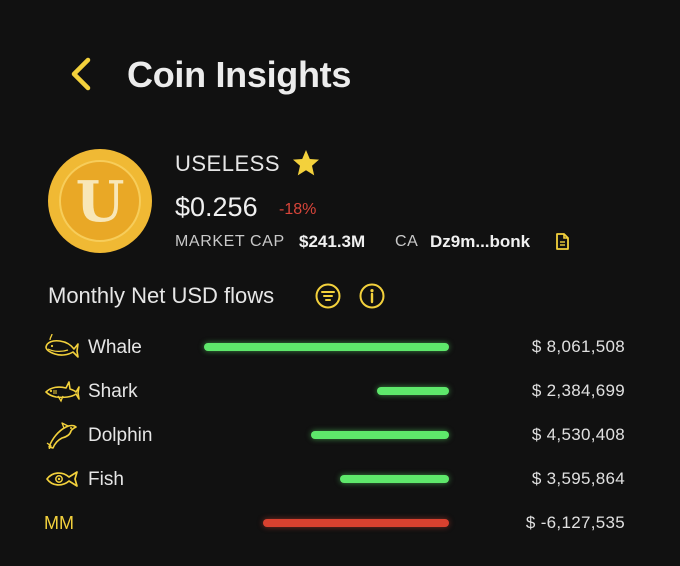 The height and width of the screenshot is (566, 680). I want to click on flow-value: $ 3,595,864, so click(578, 478).